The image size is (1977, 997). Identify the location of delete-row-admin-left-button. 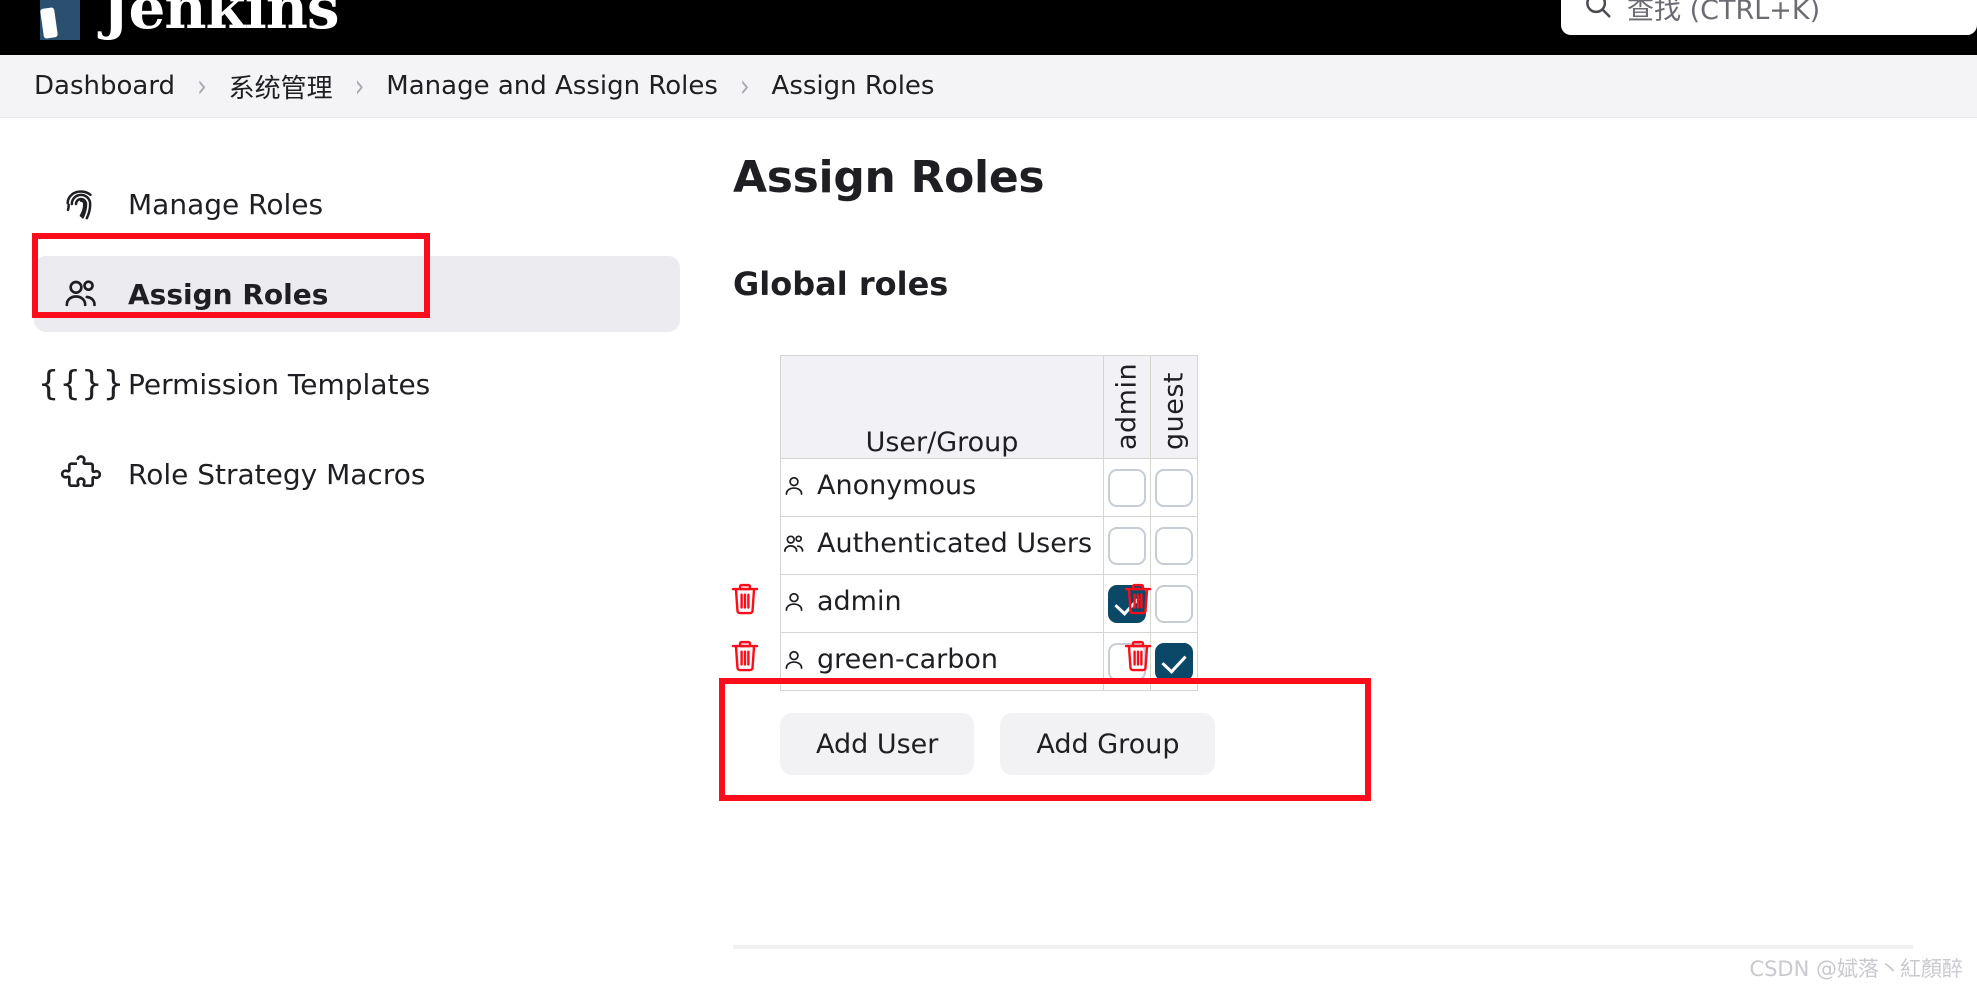
(745, 599).